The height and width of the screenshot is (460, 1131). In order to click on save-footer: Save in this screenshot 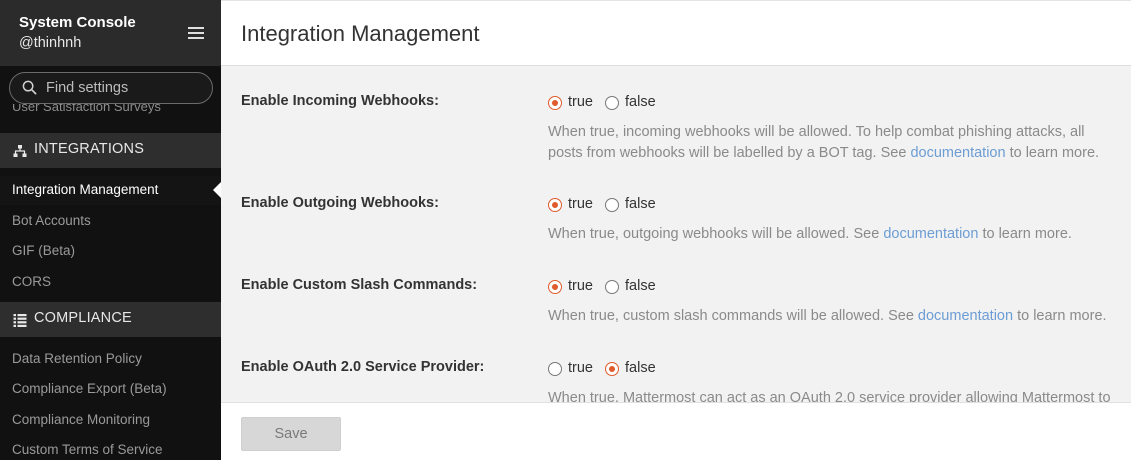, I will do `click(676, 431)`.